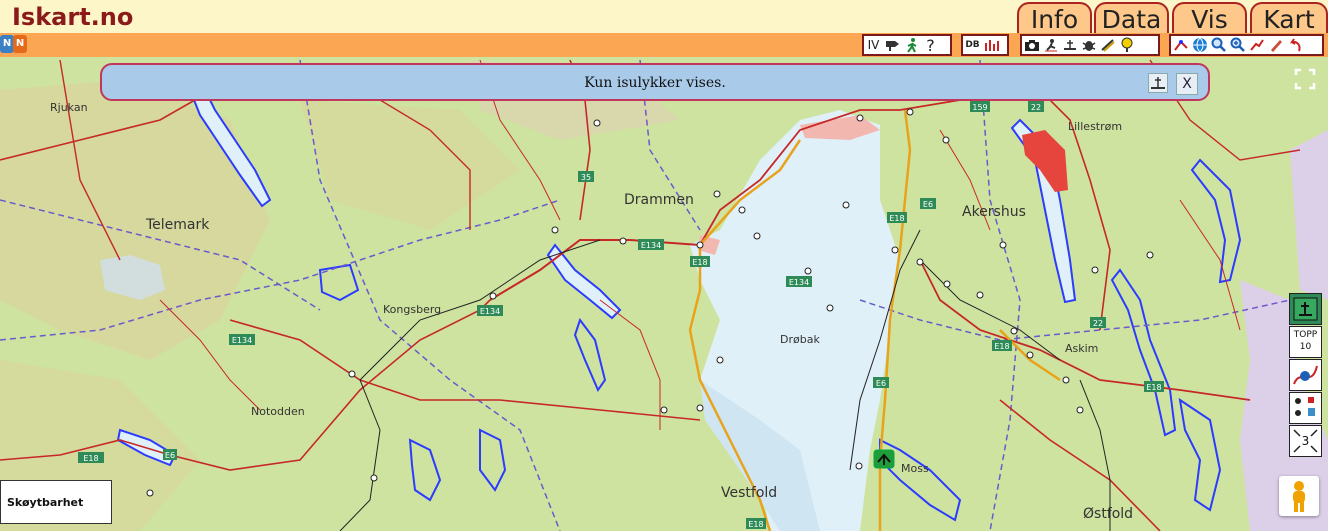 This screenshot has height=531, width=1328. Describe the element at coordinates (45, 502) in the screenshot. I see `legend-label: Skøytbarhet` at that location.